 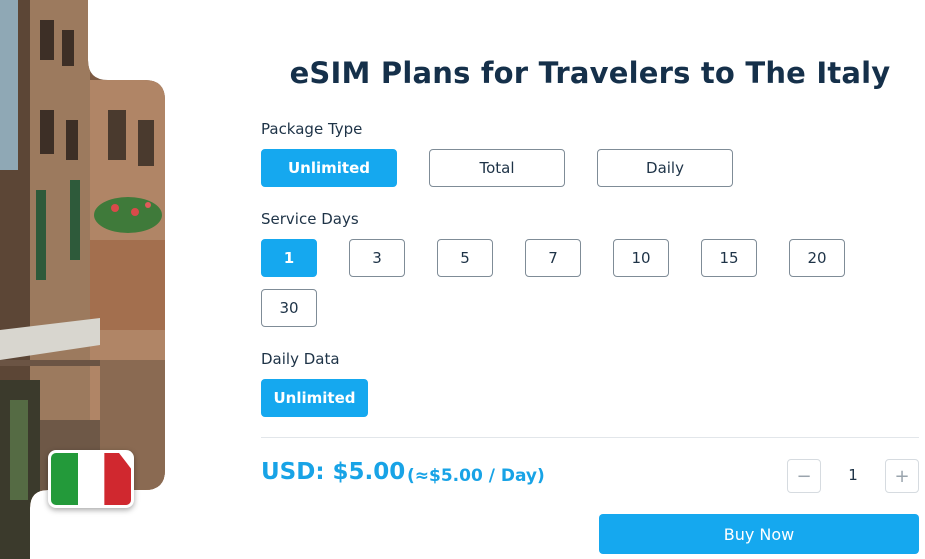 I want to click on divider, so click(x=590, y=437).